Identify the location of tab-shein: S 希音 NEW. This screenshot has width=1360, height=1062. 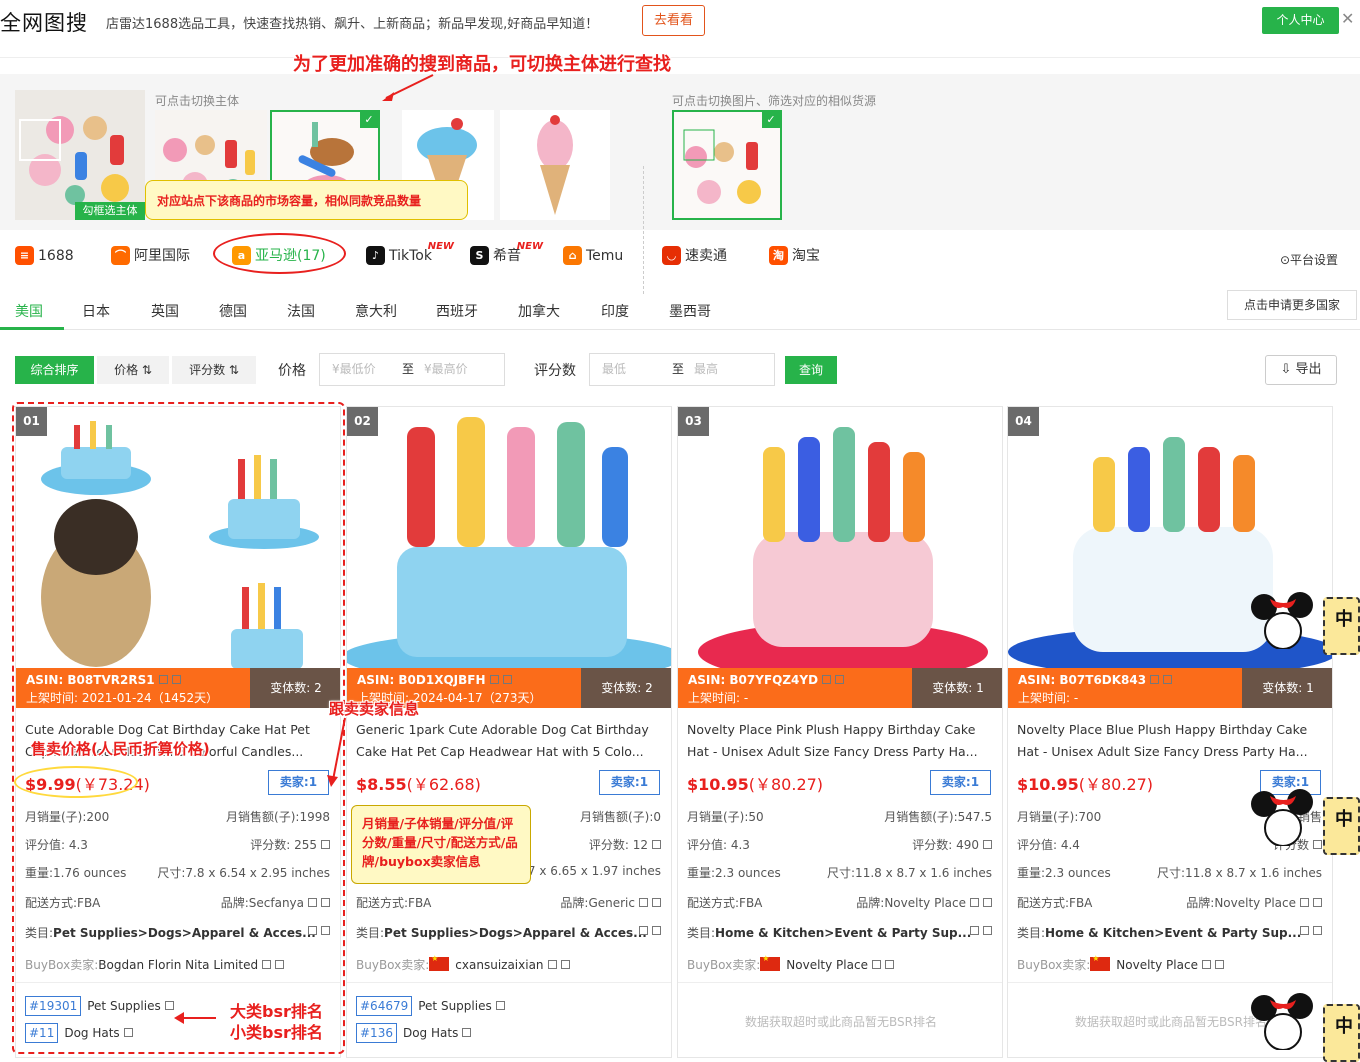
(506, 254).